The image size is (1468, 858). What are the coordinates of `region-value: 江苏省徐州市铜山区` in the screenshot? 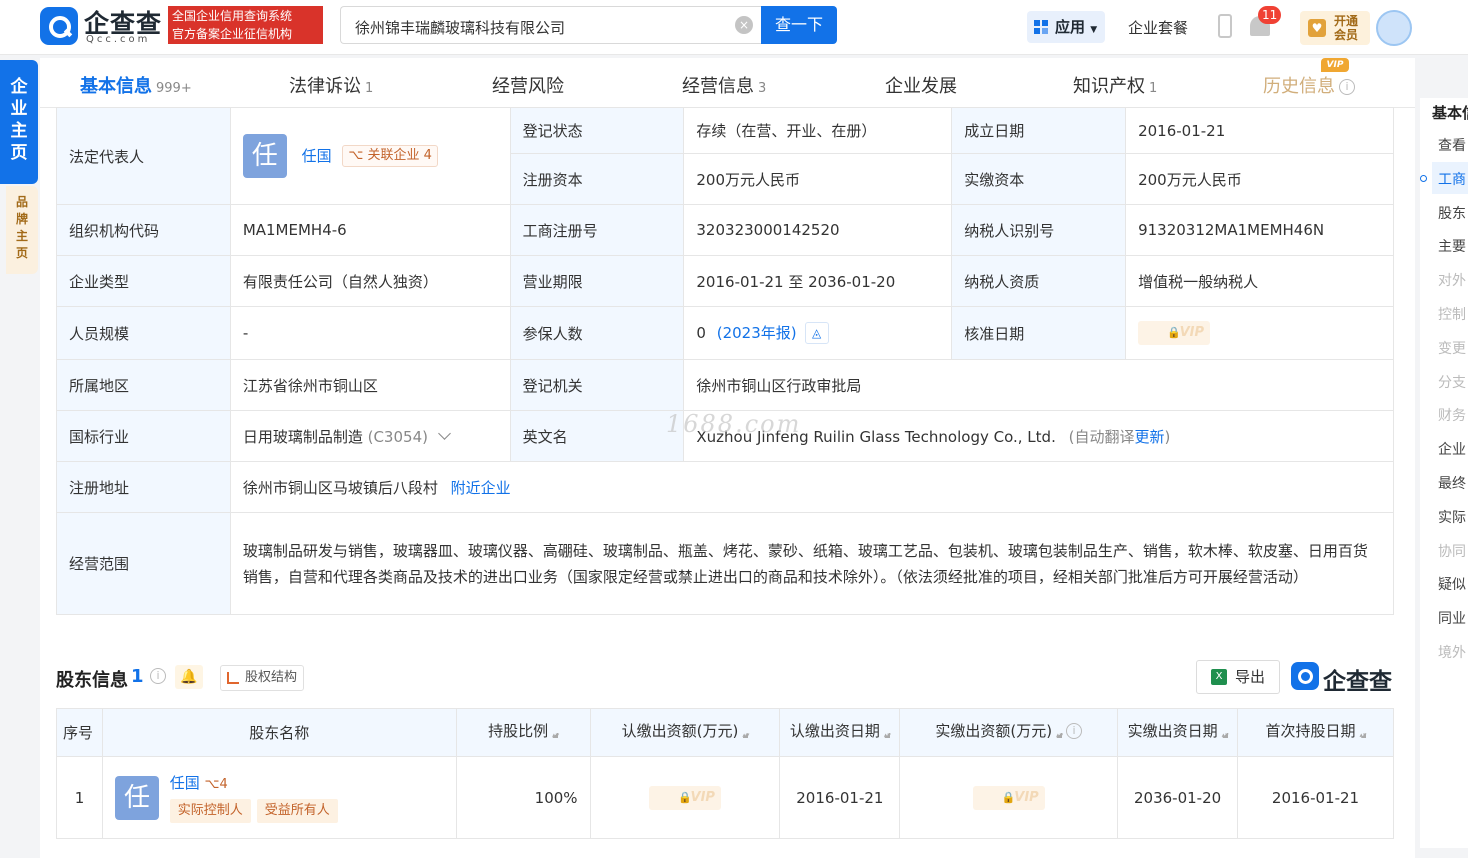 It's located at (370, 385).